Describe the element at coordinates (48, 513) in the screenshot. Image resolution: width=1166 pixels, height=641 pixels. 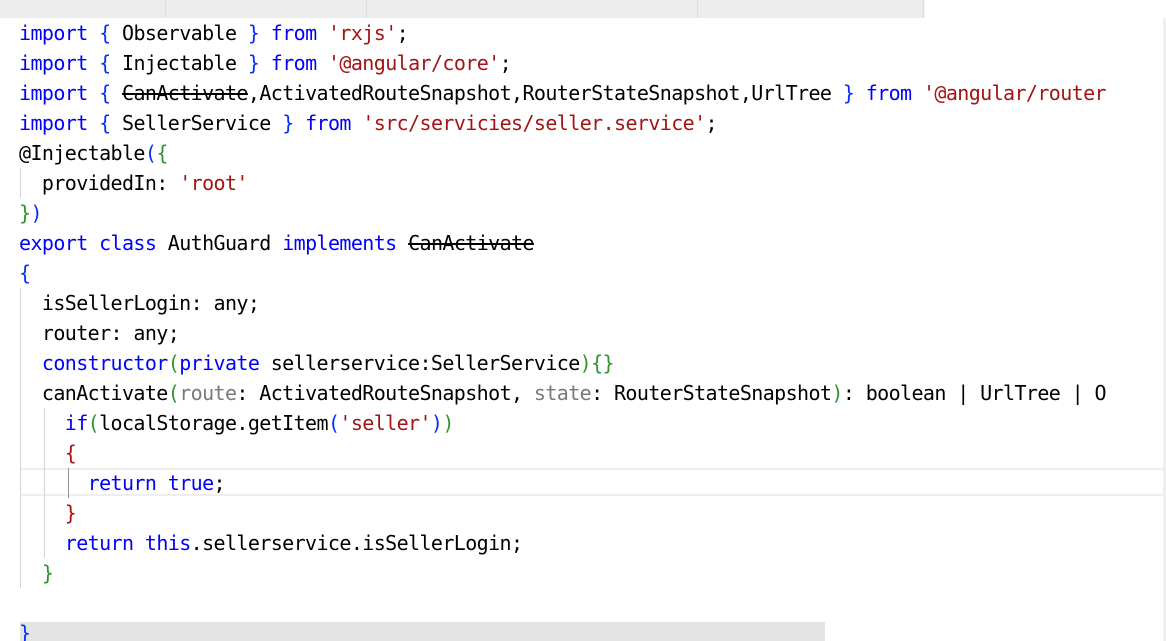
I see `code-line-17: }` at that location.